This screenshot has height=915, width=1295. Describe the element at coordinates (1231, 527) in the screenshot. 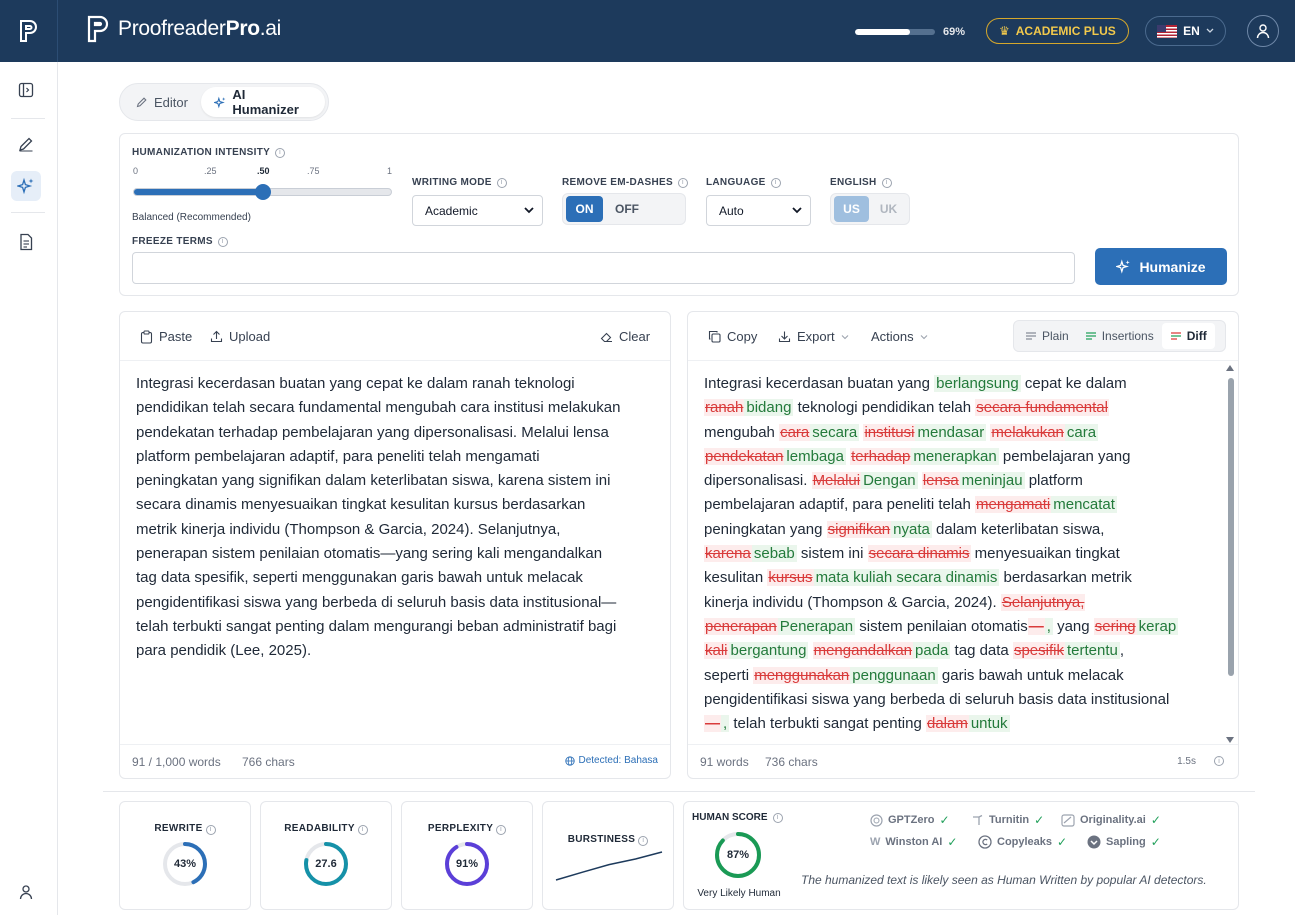

I see `scrollbar-thumb` at that location.